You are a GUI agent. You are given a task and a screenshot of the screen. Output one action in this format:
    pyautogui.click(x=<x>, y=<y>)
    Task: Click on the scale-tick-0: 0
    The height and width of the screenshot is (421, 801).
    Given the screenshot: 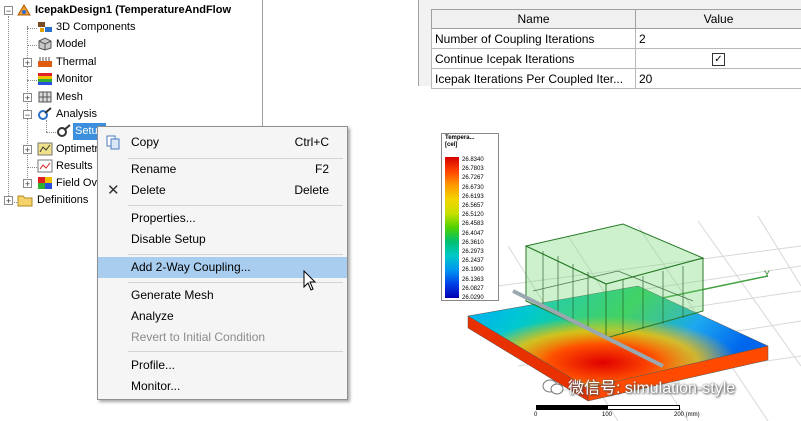 What is the action you would take?
    pyautogui.click(x=536, y=415)
    